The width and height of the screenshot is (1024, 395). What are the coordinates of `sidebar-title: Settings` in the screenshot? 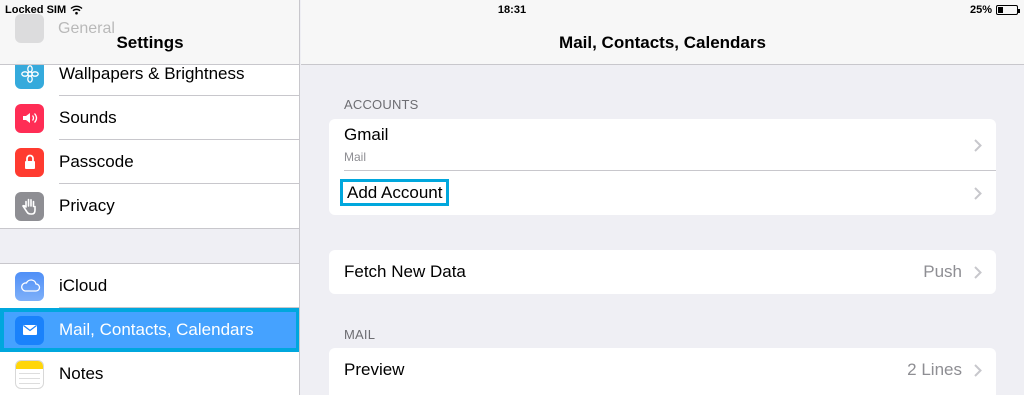 It's located at (150, 42).